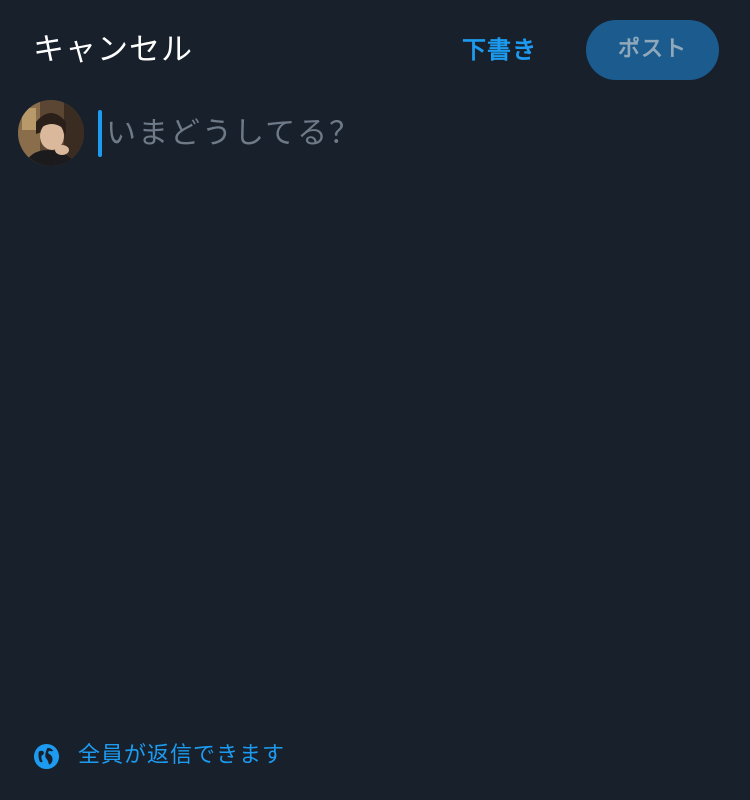  I want to click on reply-setting-label: 全員が返信できます, so click(182, 755).